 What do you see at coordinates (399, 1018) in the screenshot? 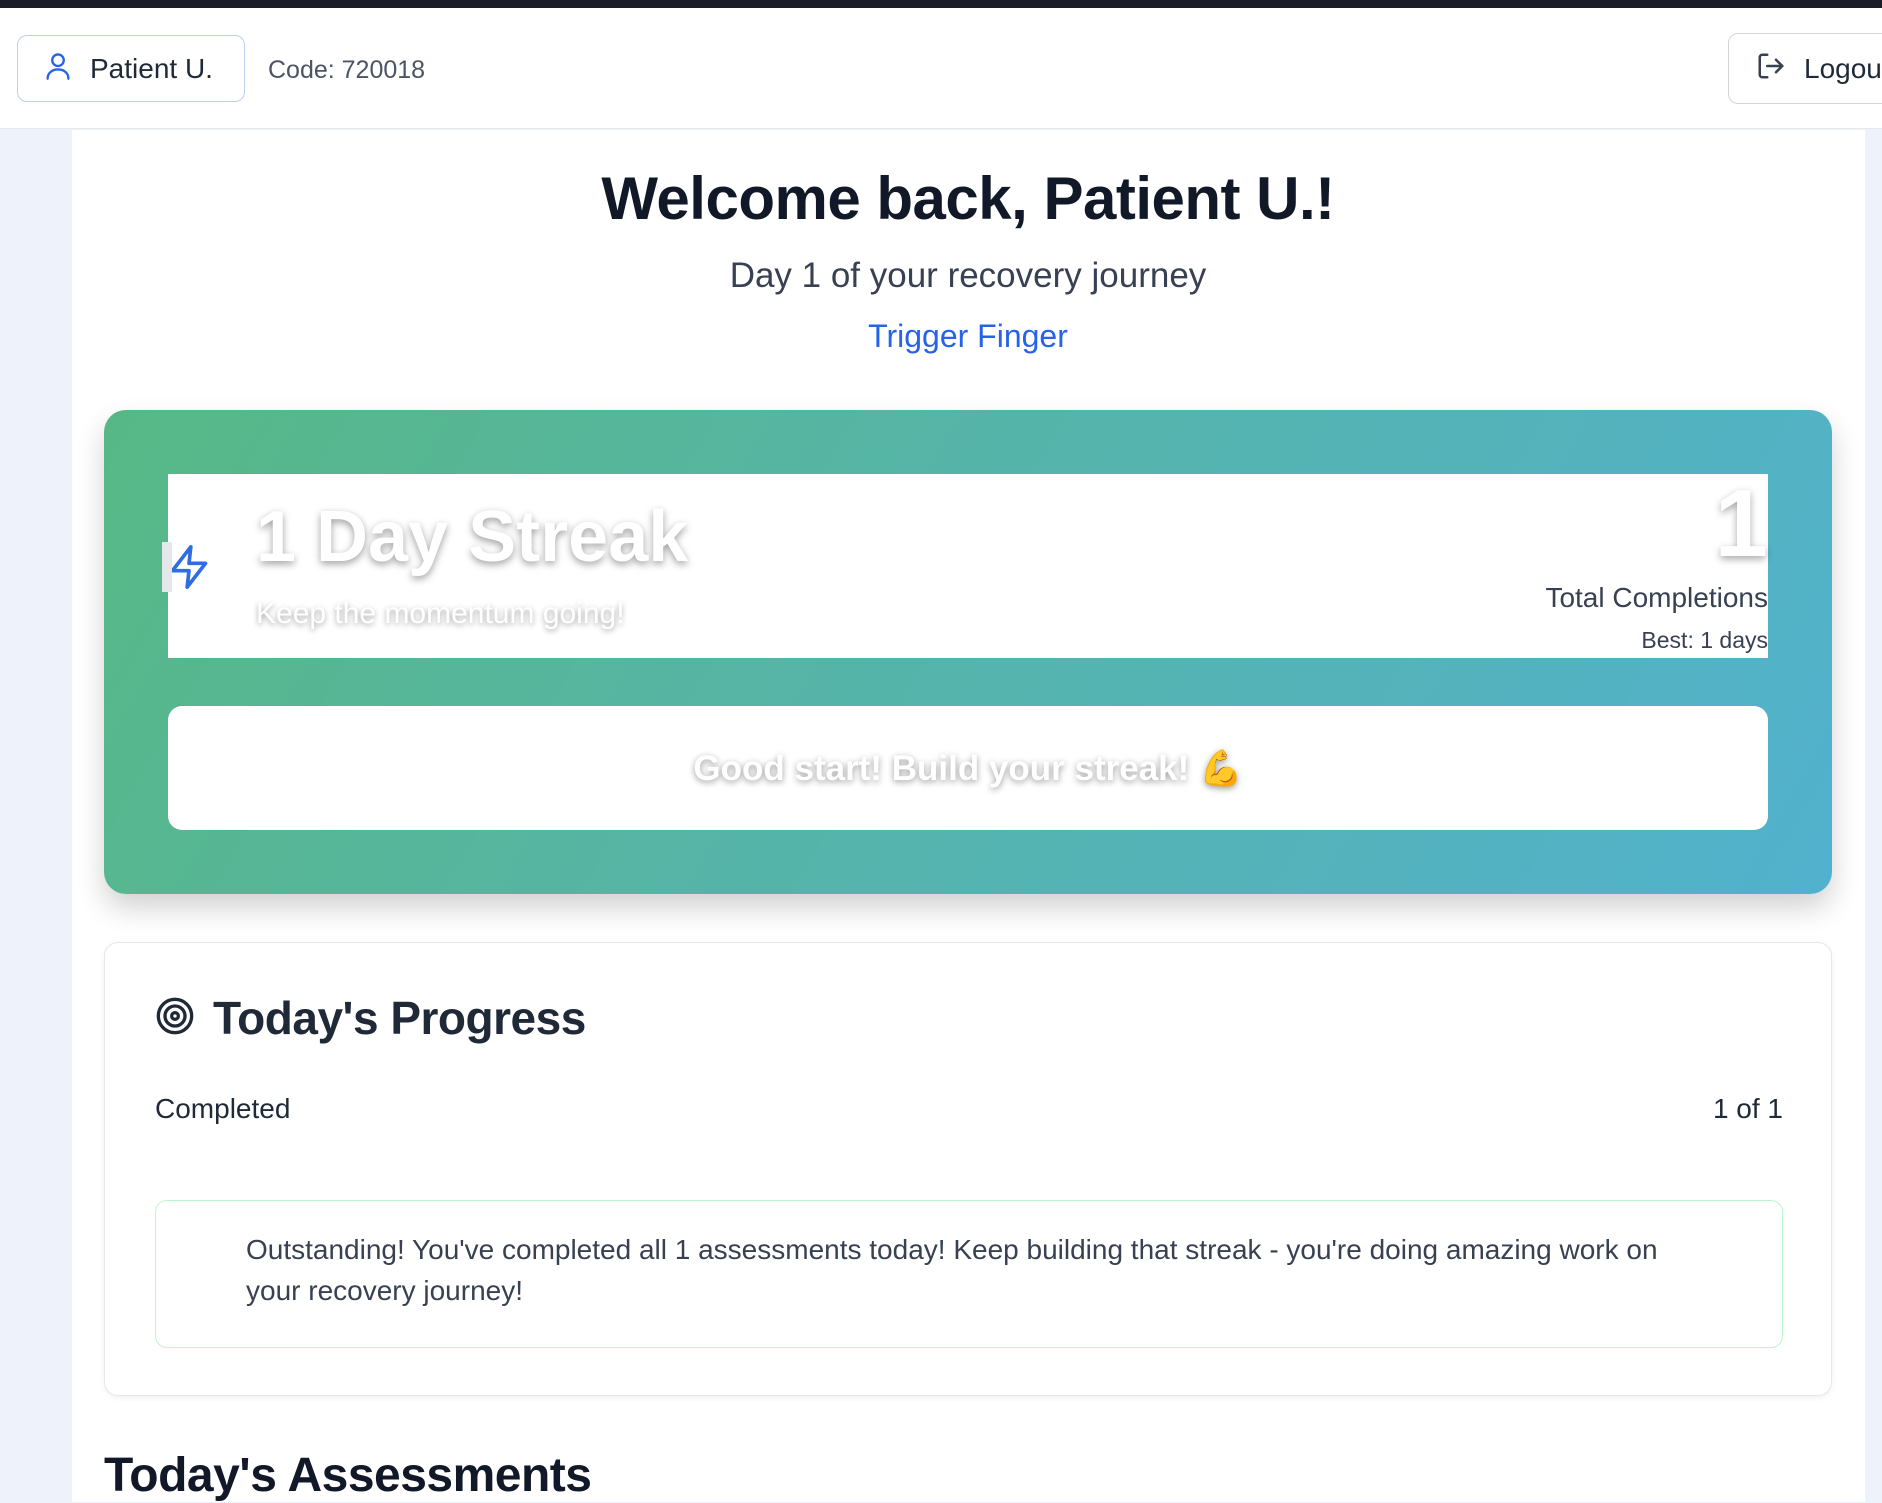
I see `progress-title: Today's Progress` at bounding box center [399, 1018].